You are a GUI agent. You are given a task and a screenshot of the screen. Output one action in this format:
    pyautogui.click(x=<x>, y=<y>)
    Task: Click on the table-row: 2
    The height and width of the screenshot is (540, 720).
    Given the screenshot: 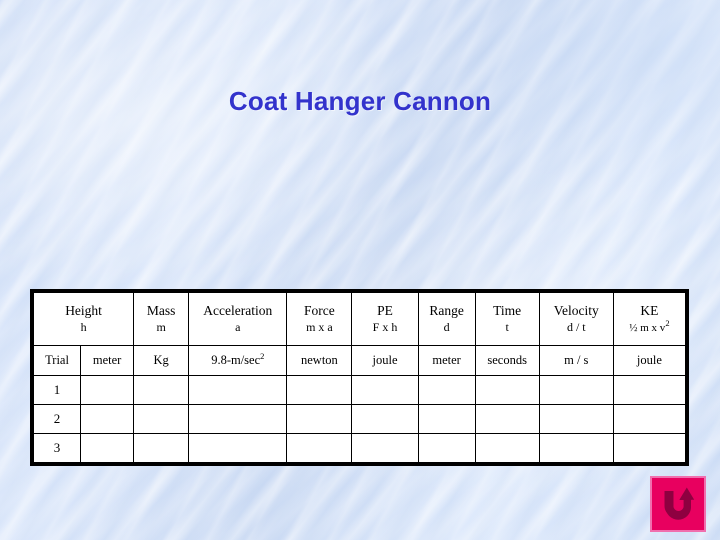 What is the action you would take?
    pyautogui.click(x=359, y=419)
    